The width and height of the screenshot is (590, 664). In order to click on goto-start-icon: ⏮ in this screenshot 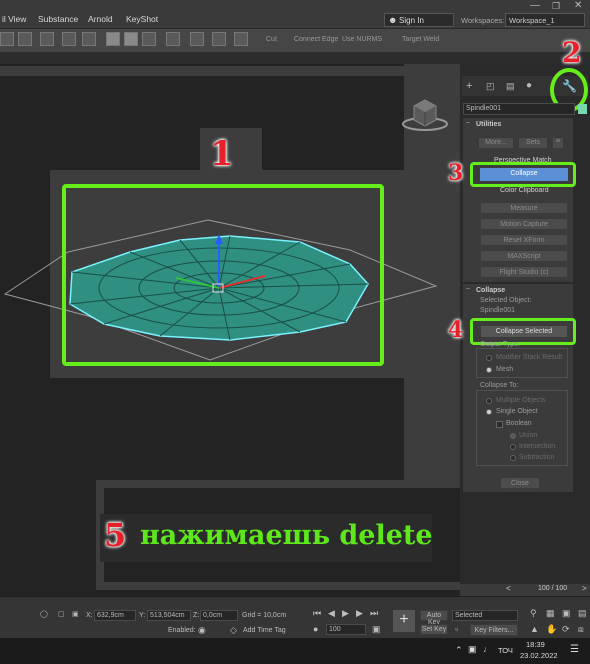, I will do `click(317, 613)`.